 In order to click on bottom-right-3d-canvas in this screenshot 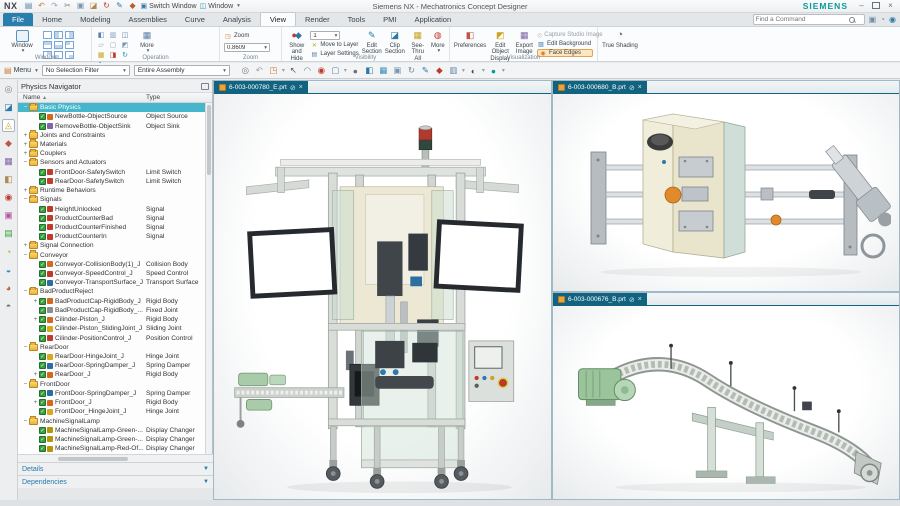, I will do `click(726, 402)`.